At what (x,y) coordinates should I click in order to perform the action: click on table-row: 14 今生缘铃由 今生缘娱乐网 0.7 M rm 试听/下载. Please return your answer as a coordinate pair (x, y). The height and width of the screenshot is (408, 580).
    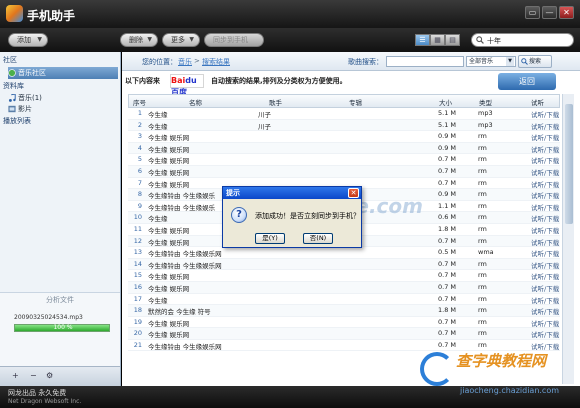
    Looking at the image, I should click on (344, 264).